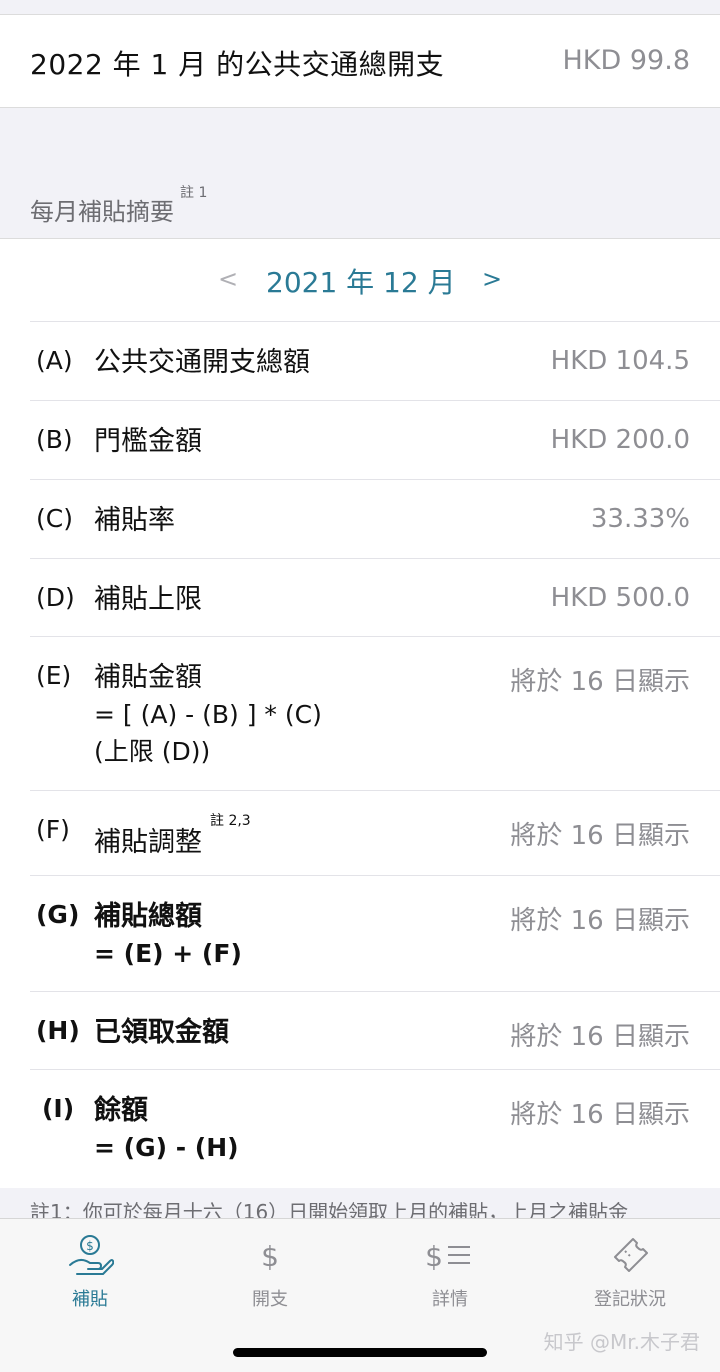 This screenshot has width=720, height=1372. I want to click on next-month-button: >, so click(492, 279).